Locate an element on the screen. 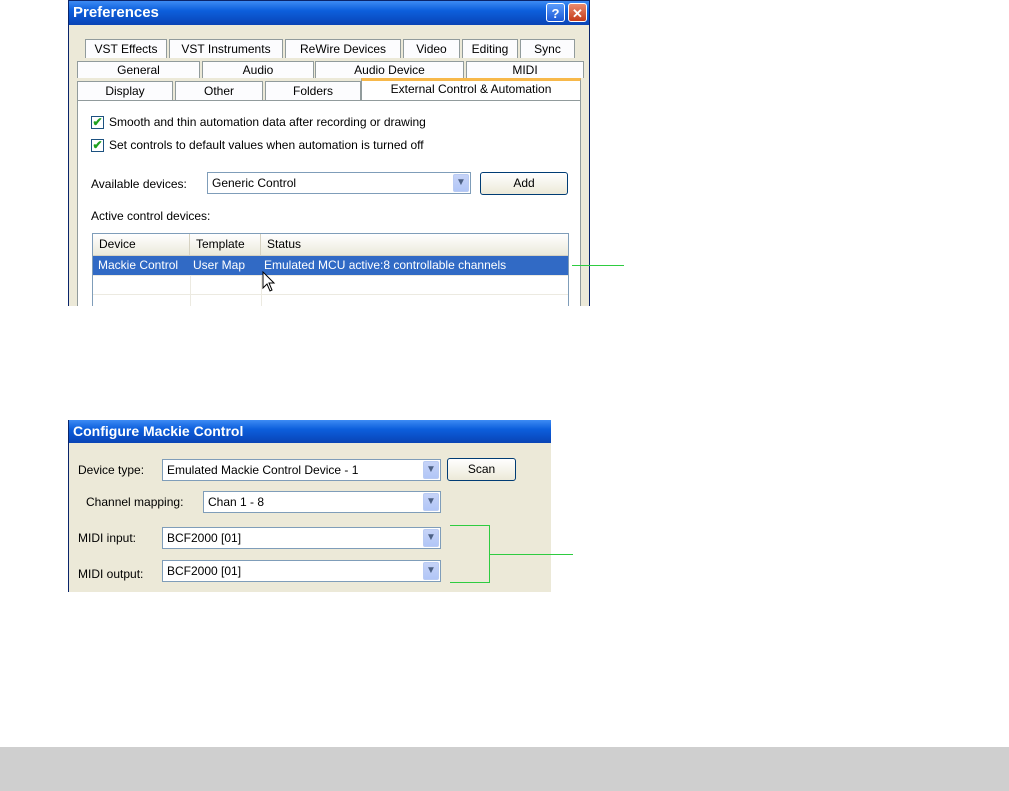 Image resolution: width=1009 pixels, height=791 pixels. preferences-title: Preferences is located at coordinates (116, 12).